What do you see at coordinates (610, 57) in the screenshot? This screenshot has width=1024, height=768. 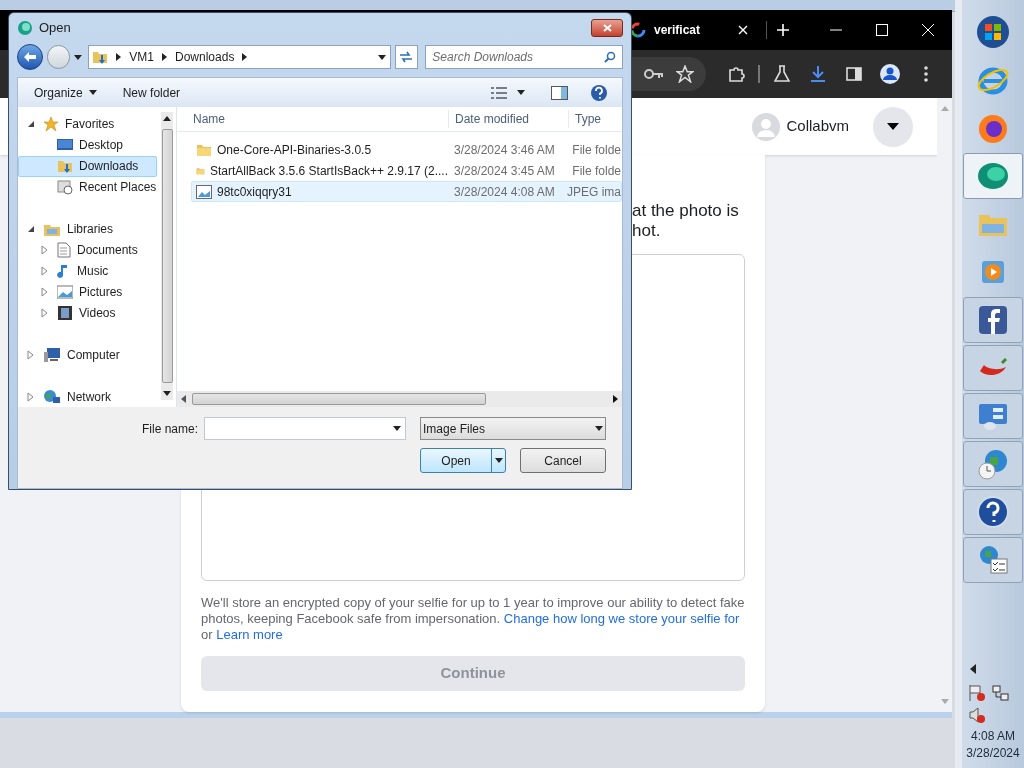 I see `search-icon` at bounding box center [610, 57].